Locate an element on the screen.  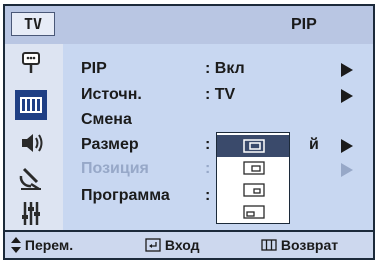
speaker-icon is located at coordinates (31, 143).